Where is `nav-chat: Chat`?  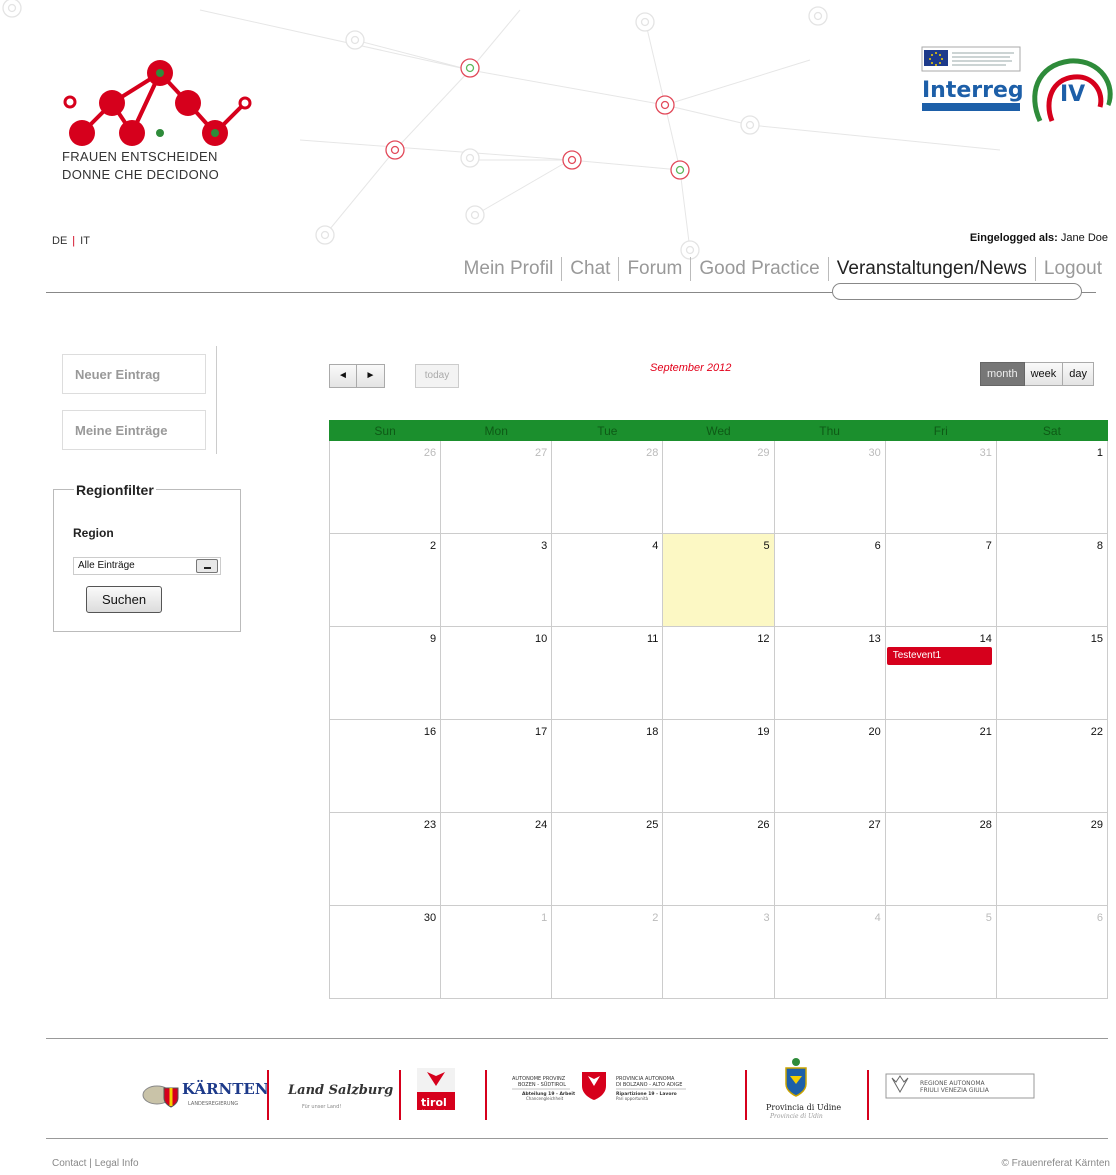
nav-chat: Chat is located at coordinates (589, 269).